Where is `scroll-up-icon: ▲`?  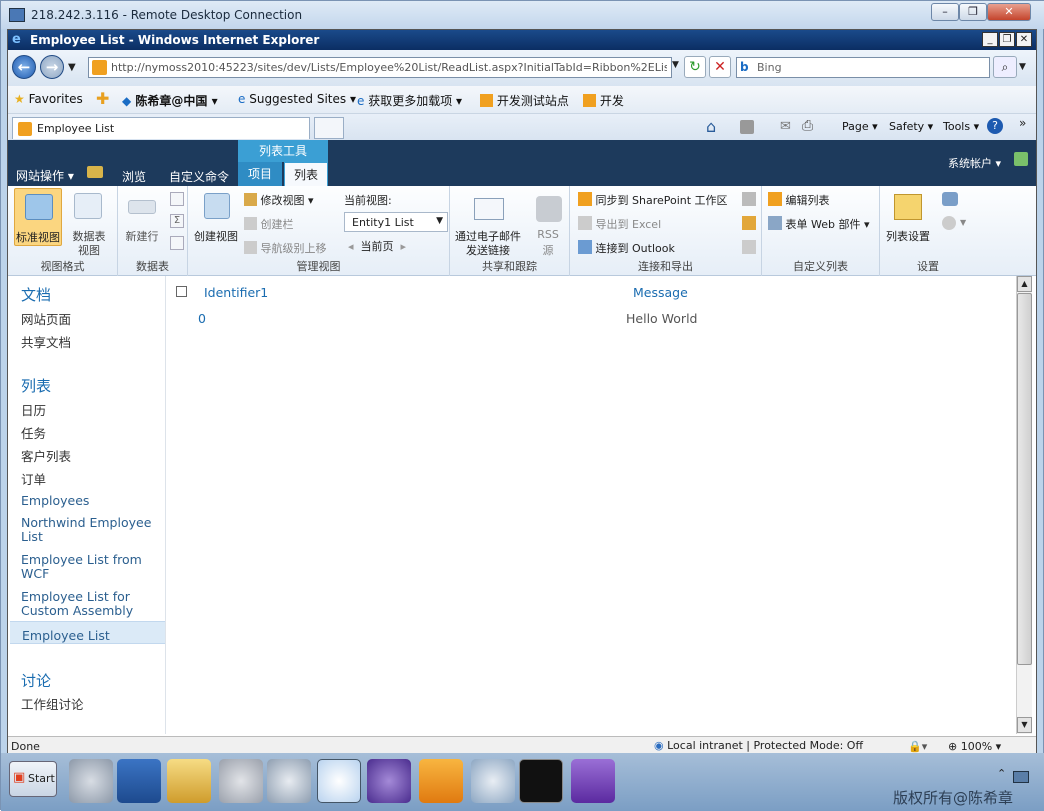 scroll-up-icon: ▲ is located at coordinates (1024, 284).